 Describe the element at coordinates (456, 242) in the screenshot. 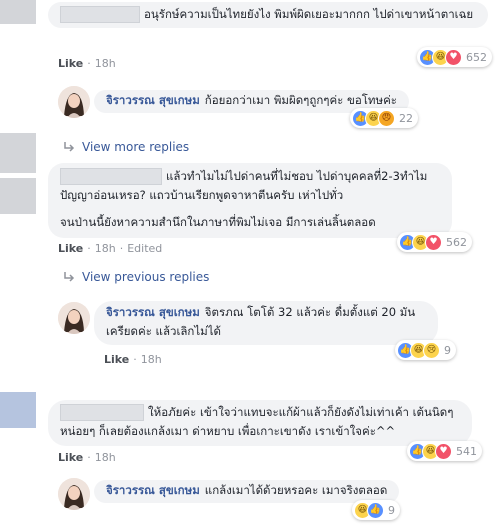

I see `reaction-count: 562` at that location.